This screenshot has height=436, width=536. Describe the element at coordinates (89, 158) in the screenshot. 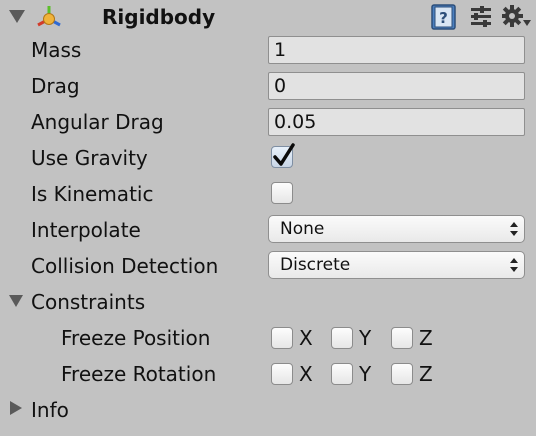

I see `use-gravity-label: Use Gravity` at that location.